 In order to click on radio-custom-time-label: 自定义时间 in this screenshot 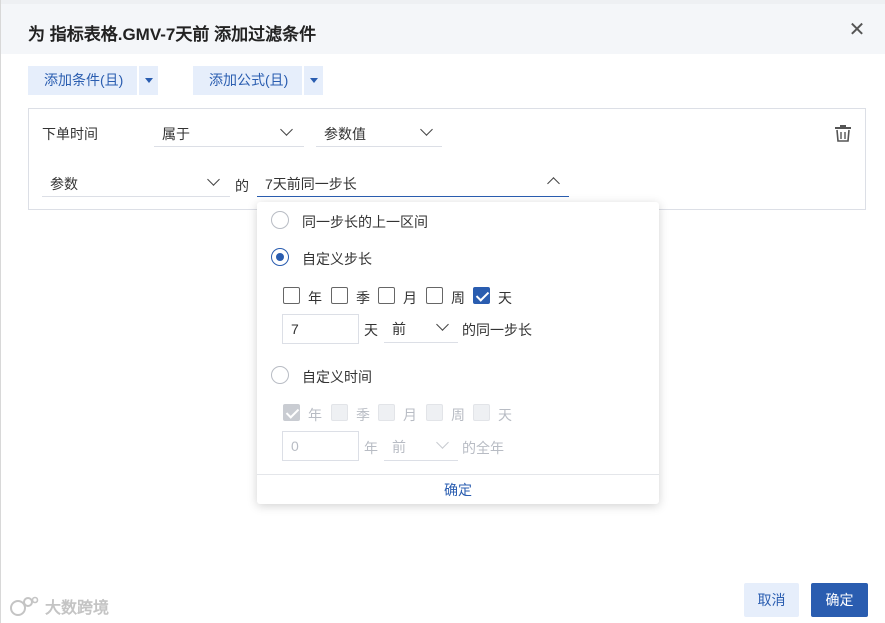, I will do `click(337, 377)`.